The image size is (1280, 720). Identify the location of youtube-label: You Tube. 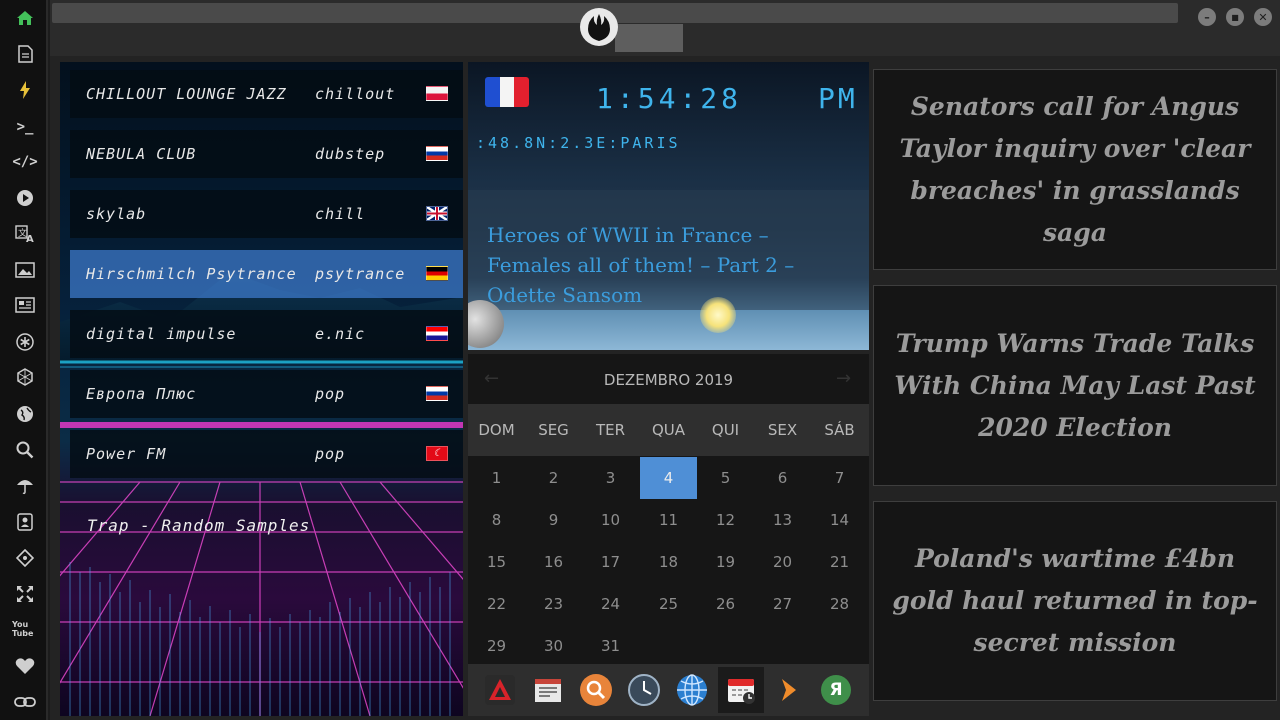
(23, 629).